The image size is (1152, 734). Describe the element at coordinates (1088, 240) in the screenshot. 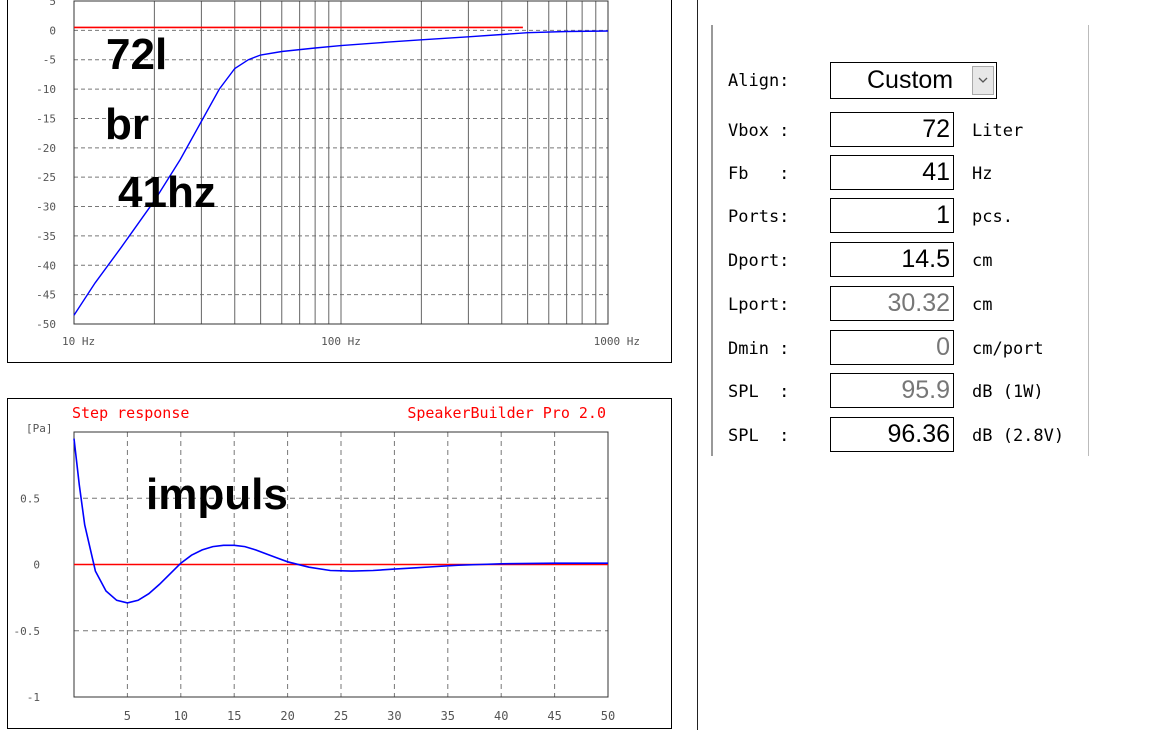

I see `form-right-border` at that location.